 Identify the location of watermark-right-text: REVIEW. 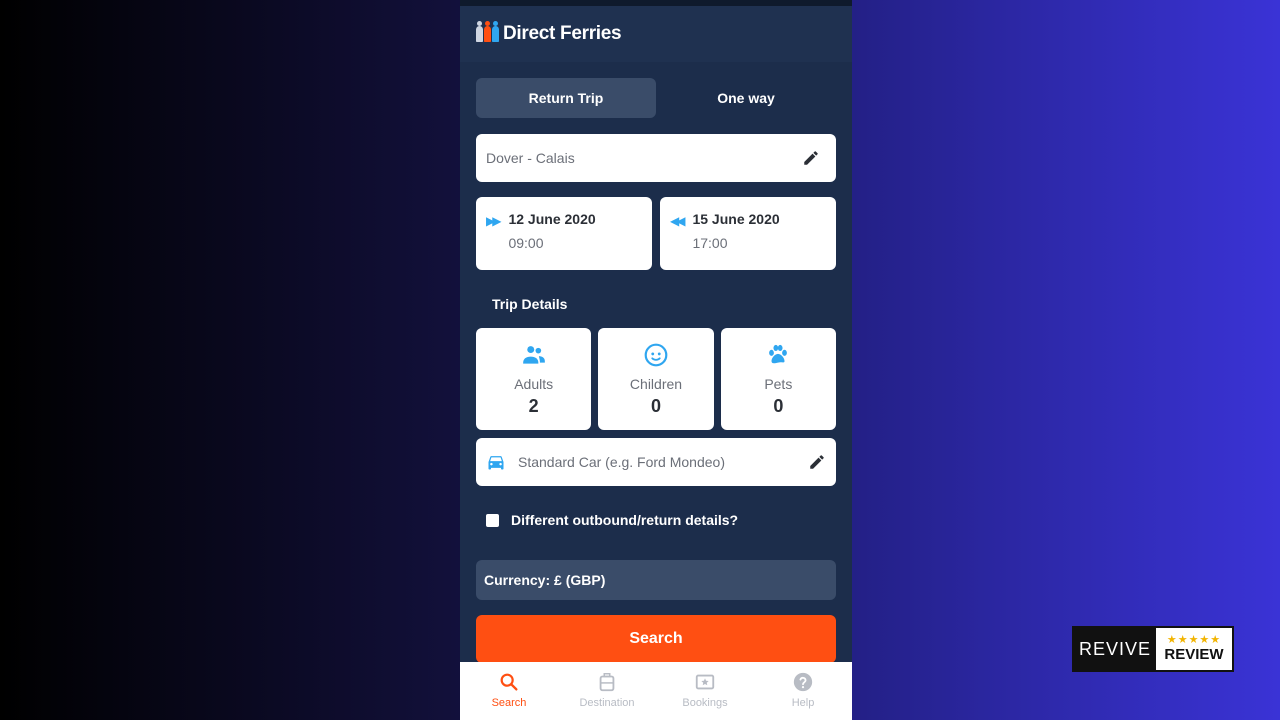
(1194, 654).